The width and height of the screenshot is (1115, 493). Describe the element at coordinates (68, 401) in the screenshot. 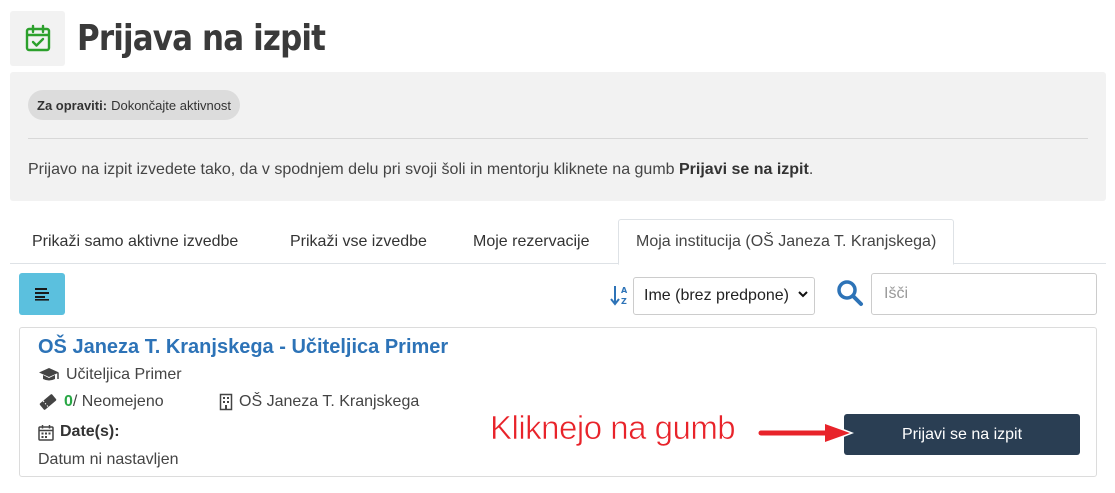

I see `registered-count: 0` at that location.